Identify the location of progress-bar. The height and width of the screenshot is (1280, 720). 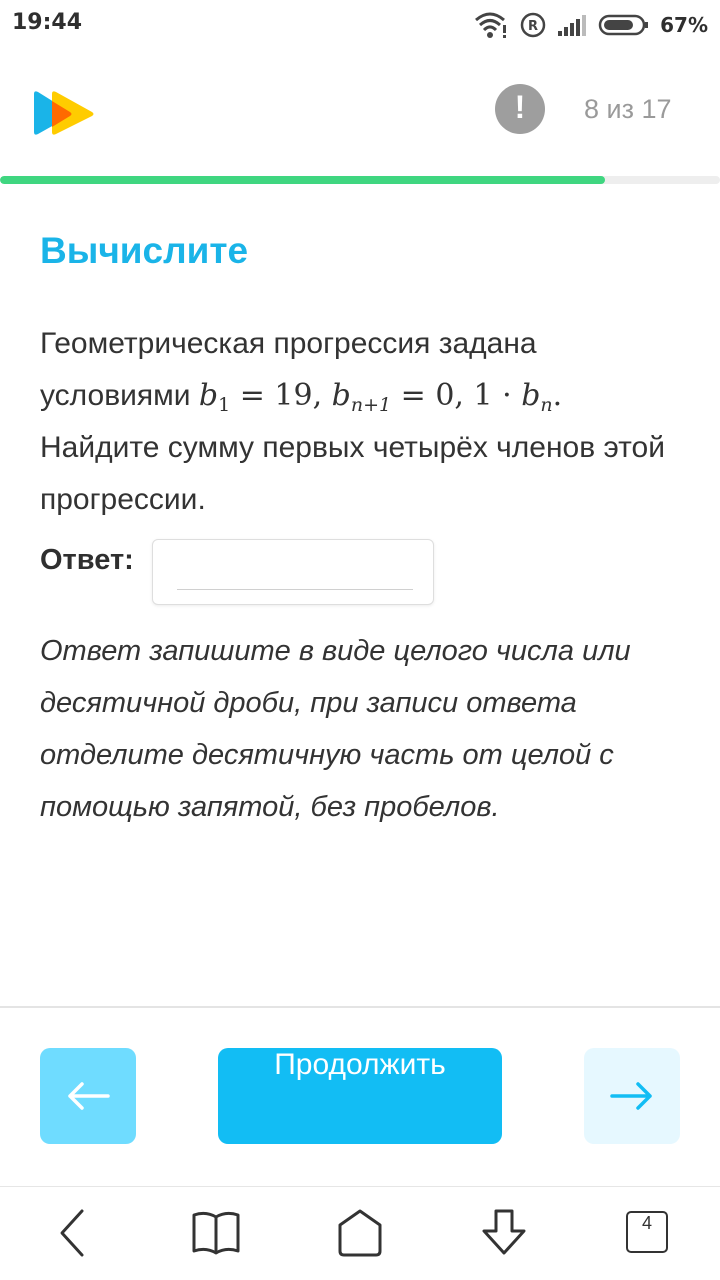
(360, 180).